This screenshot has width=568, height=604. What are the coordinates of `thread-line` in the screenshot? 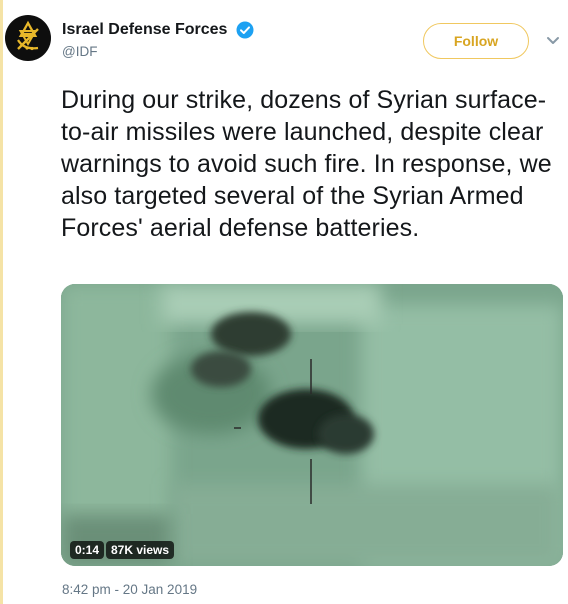 It's located at (1, 302).